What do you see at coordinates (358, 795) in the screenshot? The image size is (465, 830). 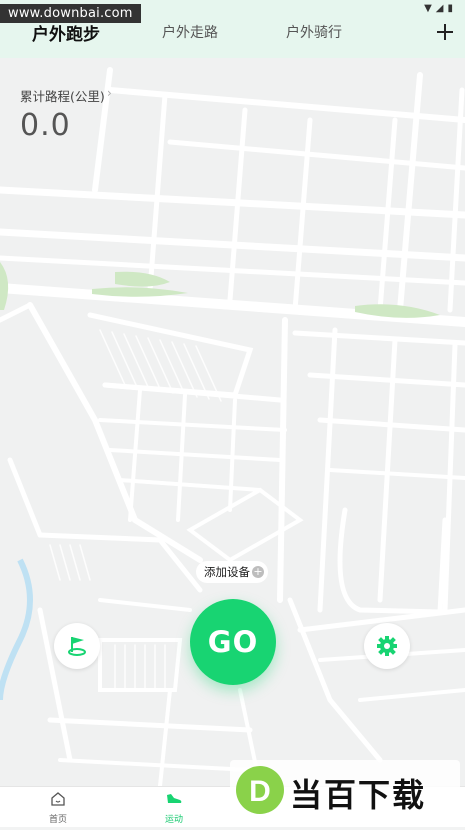 I see `logo-watermark-text: 当百下载` at bounding box center [358, 795].